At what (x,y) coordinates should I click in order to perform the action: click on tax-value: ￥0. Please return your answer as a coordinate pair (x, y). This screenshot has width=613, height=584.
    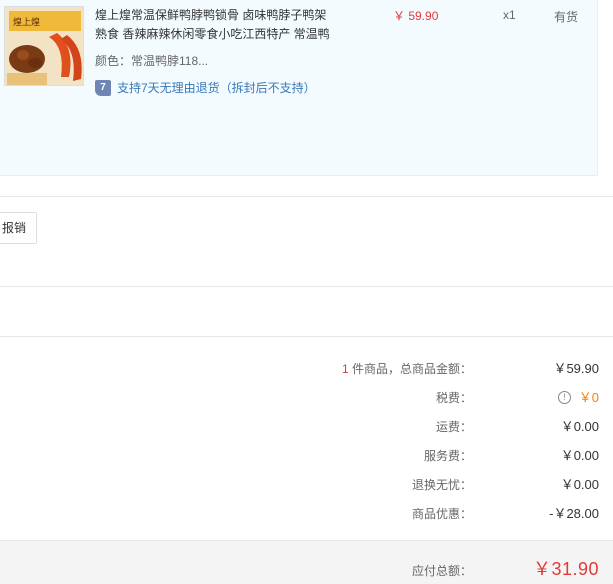
    Looking at the image, I should click on (588, 397).